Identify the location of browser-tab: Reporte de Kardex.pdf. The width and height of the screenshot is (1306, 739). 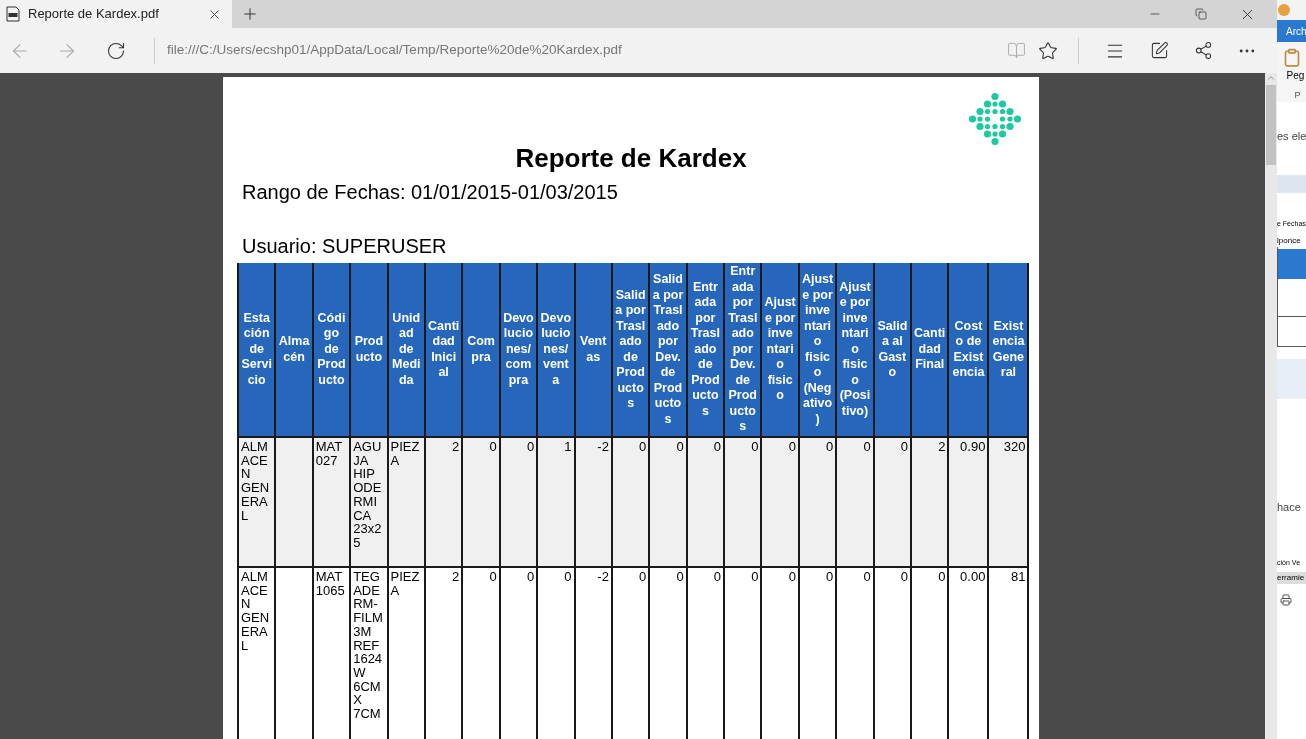
(116, 14).